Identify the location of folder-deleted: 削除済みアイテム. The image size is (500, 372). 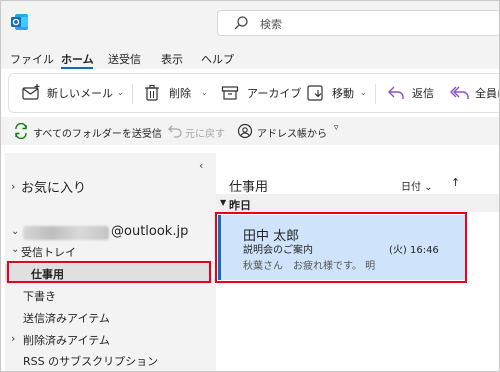
(66, 340).